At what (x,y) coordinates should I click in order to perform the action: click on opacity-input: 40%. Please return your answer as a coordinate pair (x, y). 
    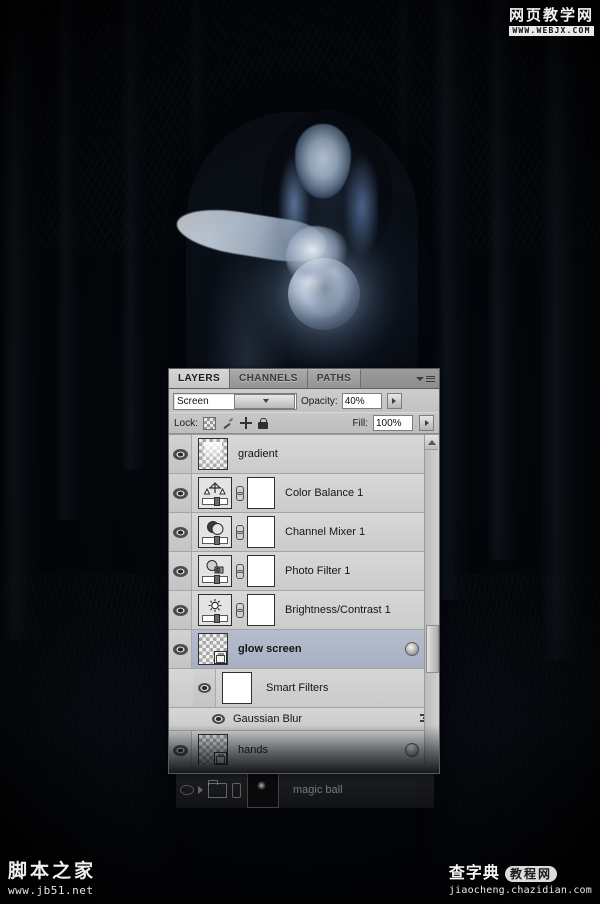
    Looking at the image, I should click on (361, 401).